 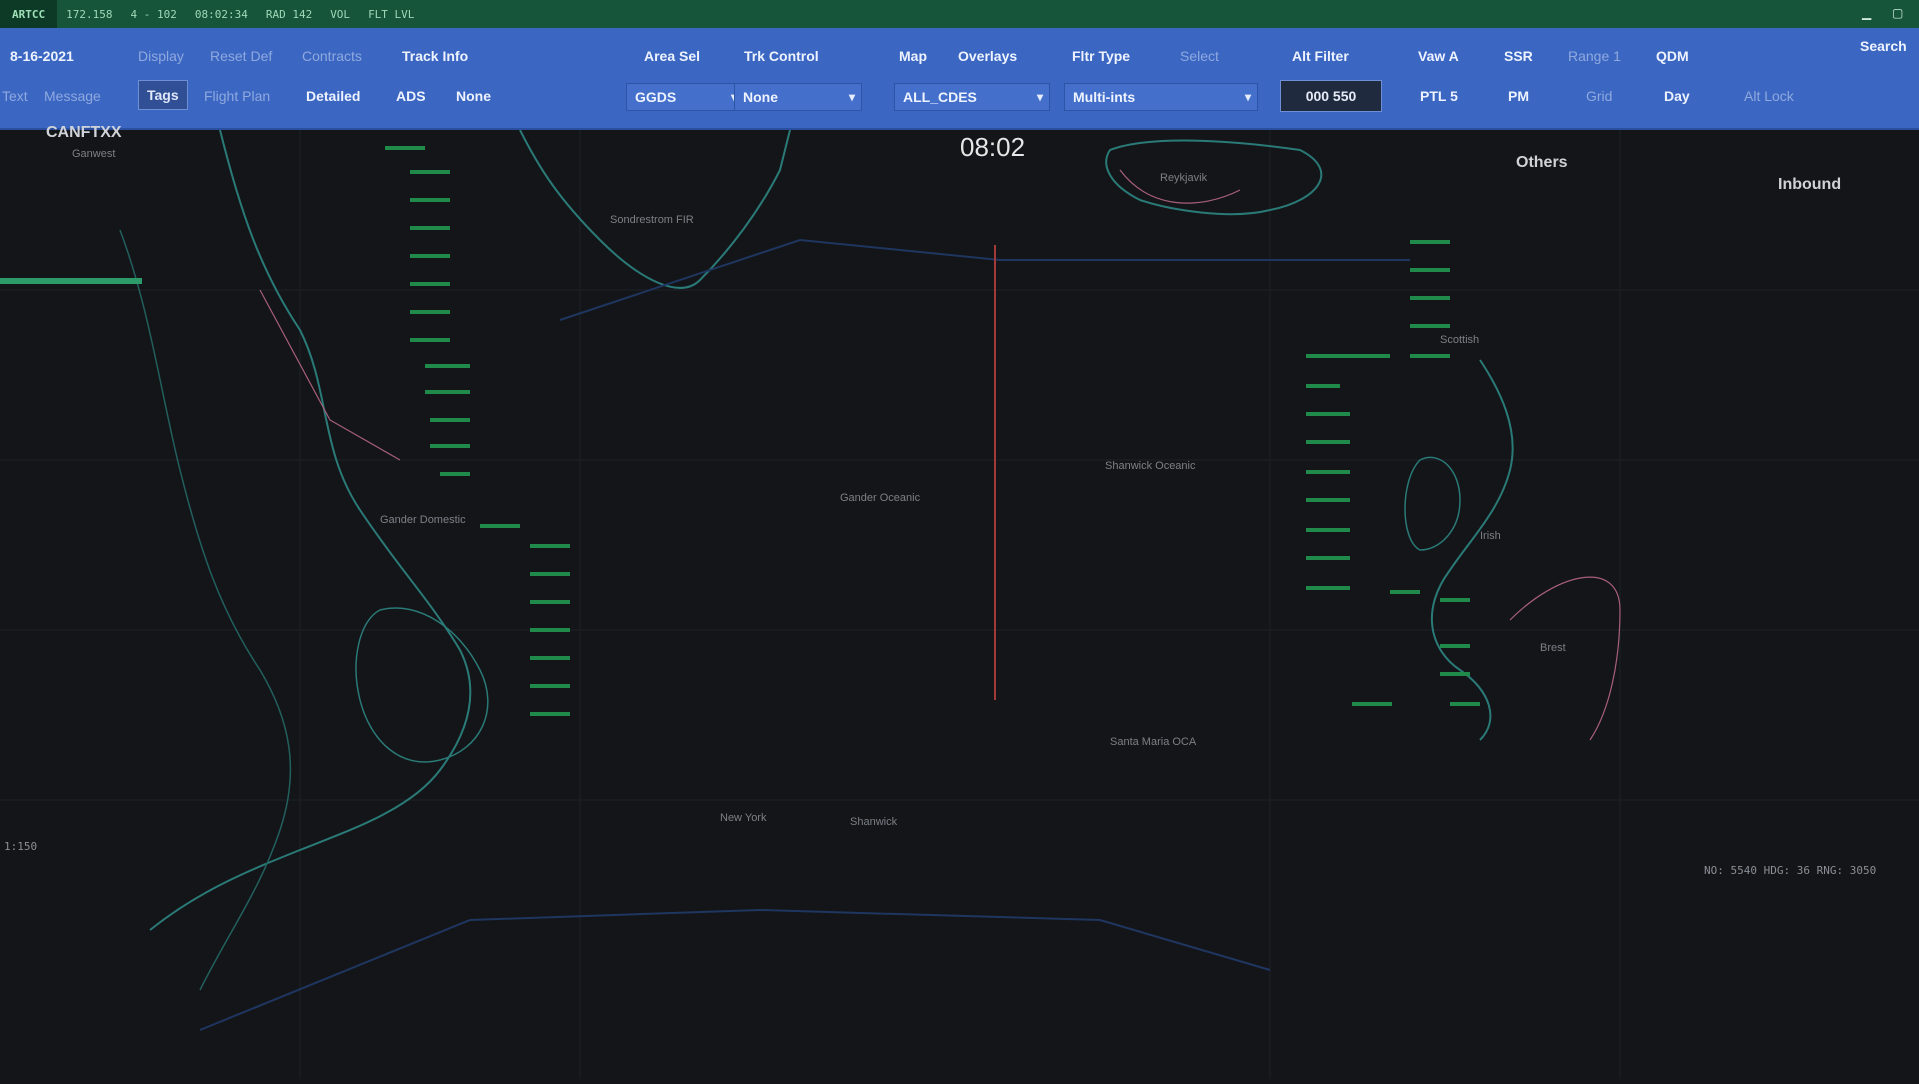 I want to click on alt-lock-button: Alt Lock, so click(x=1769, y=96).